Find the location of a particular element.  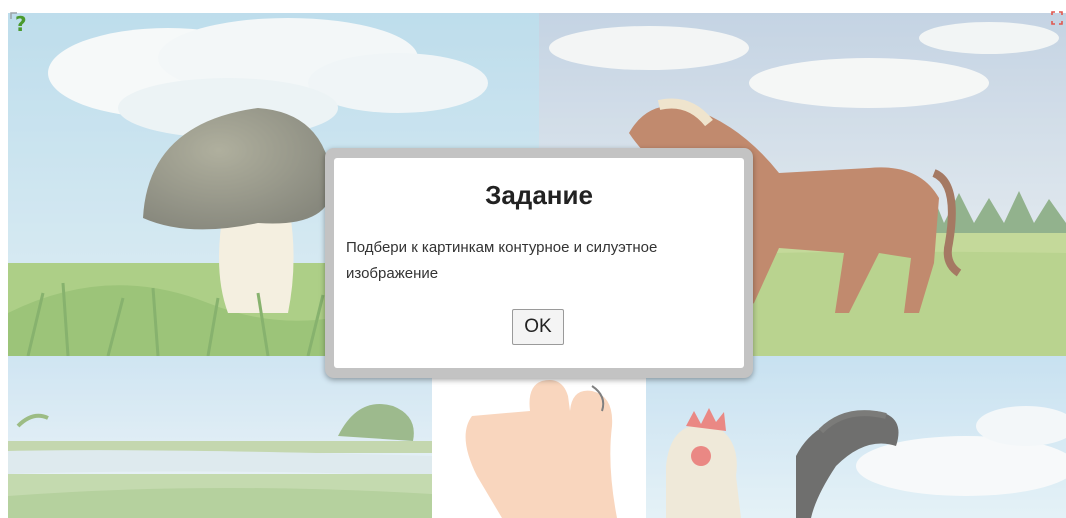

fullscreen-icon is located at coordinates (1057, 18).